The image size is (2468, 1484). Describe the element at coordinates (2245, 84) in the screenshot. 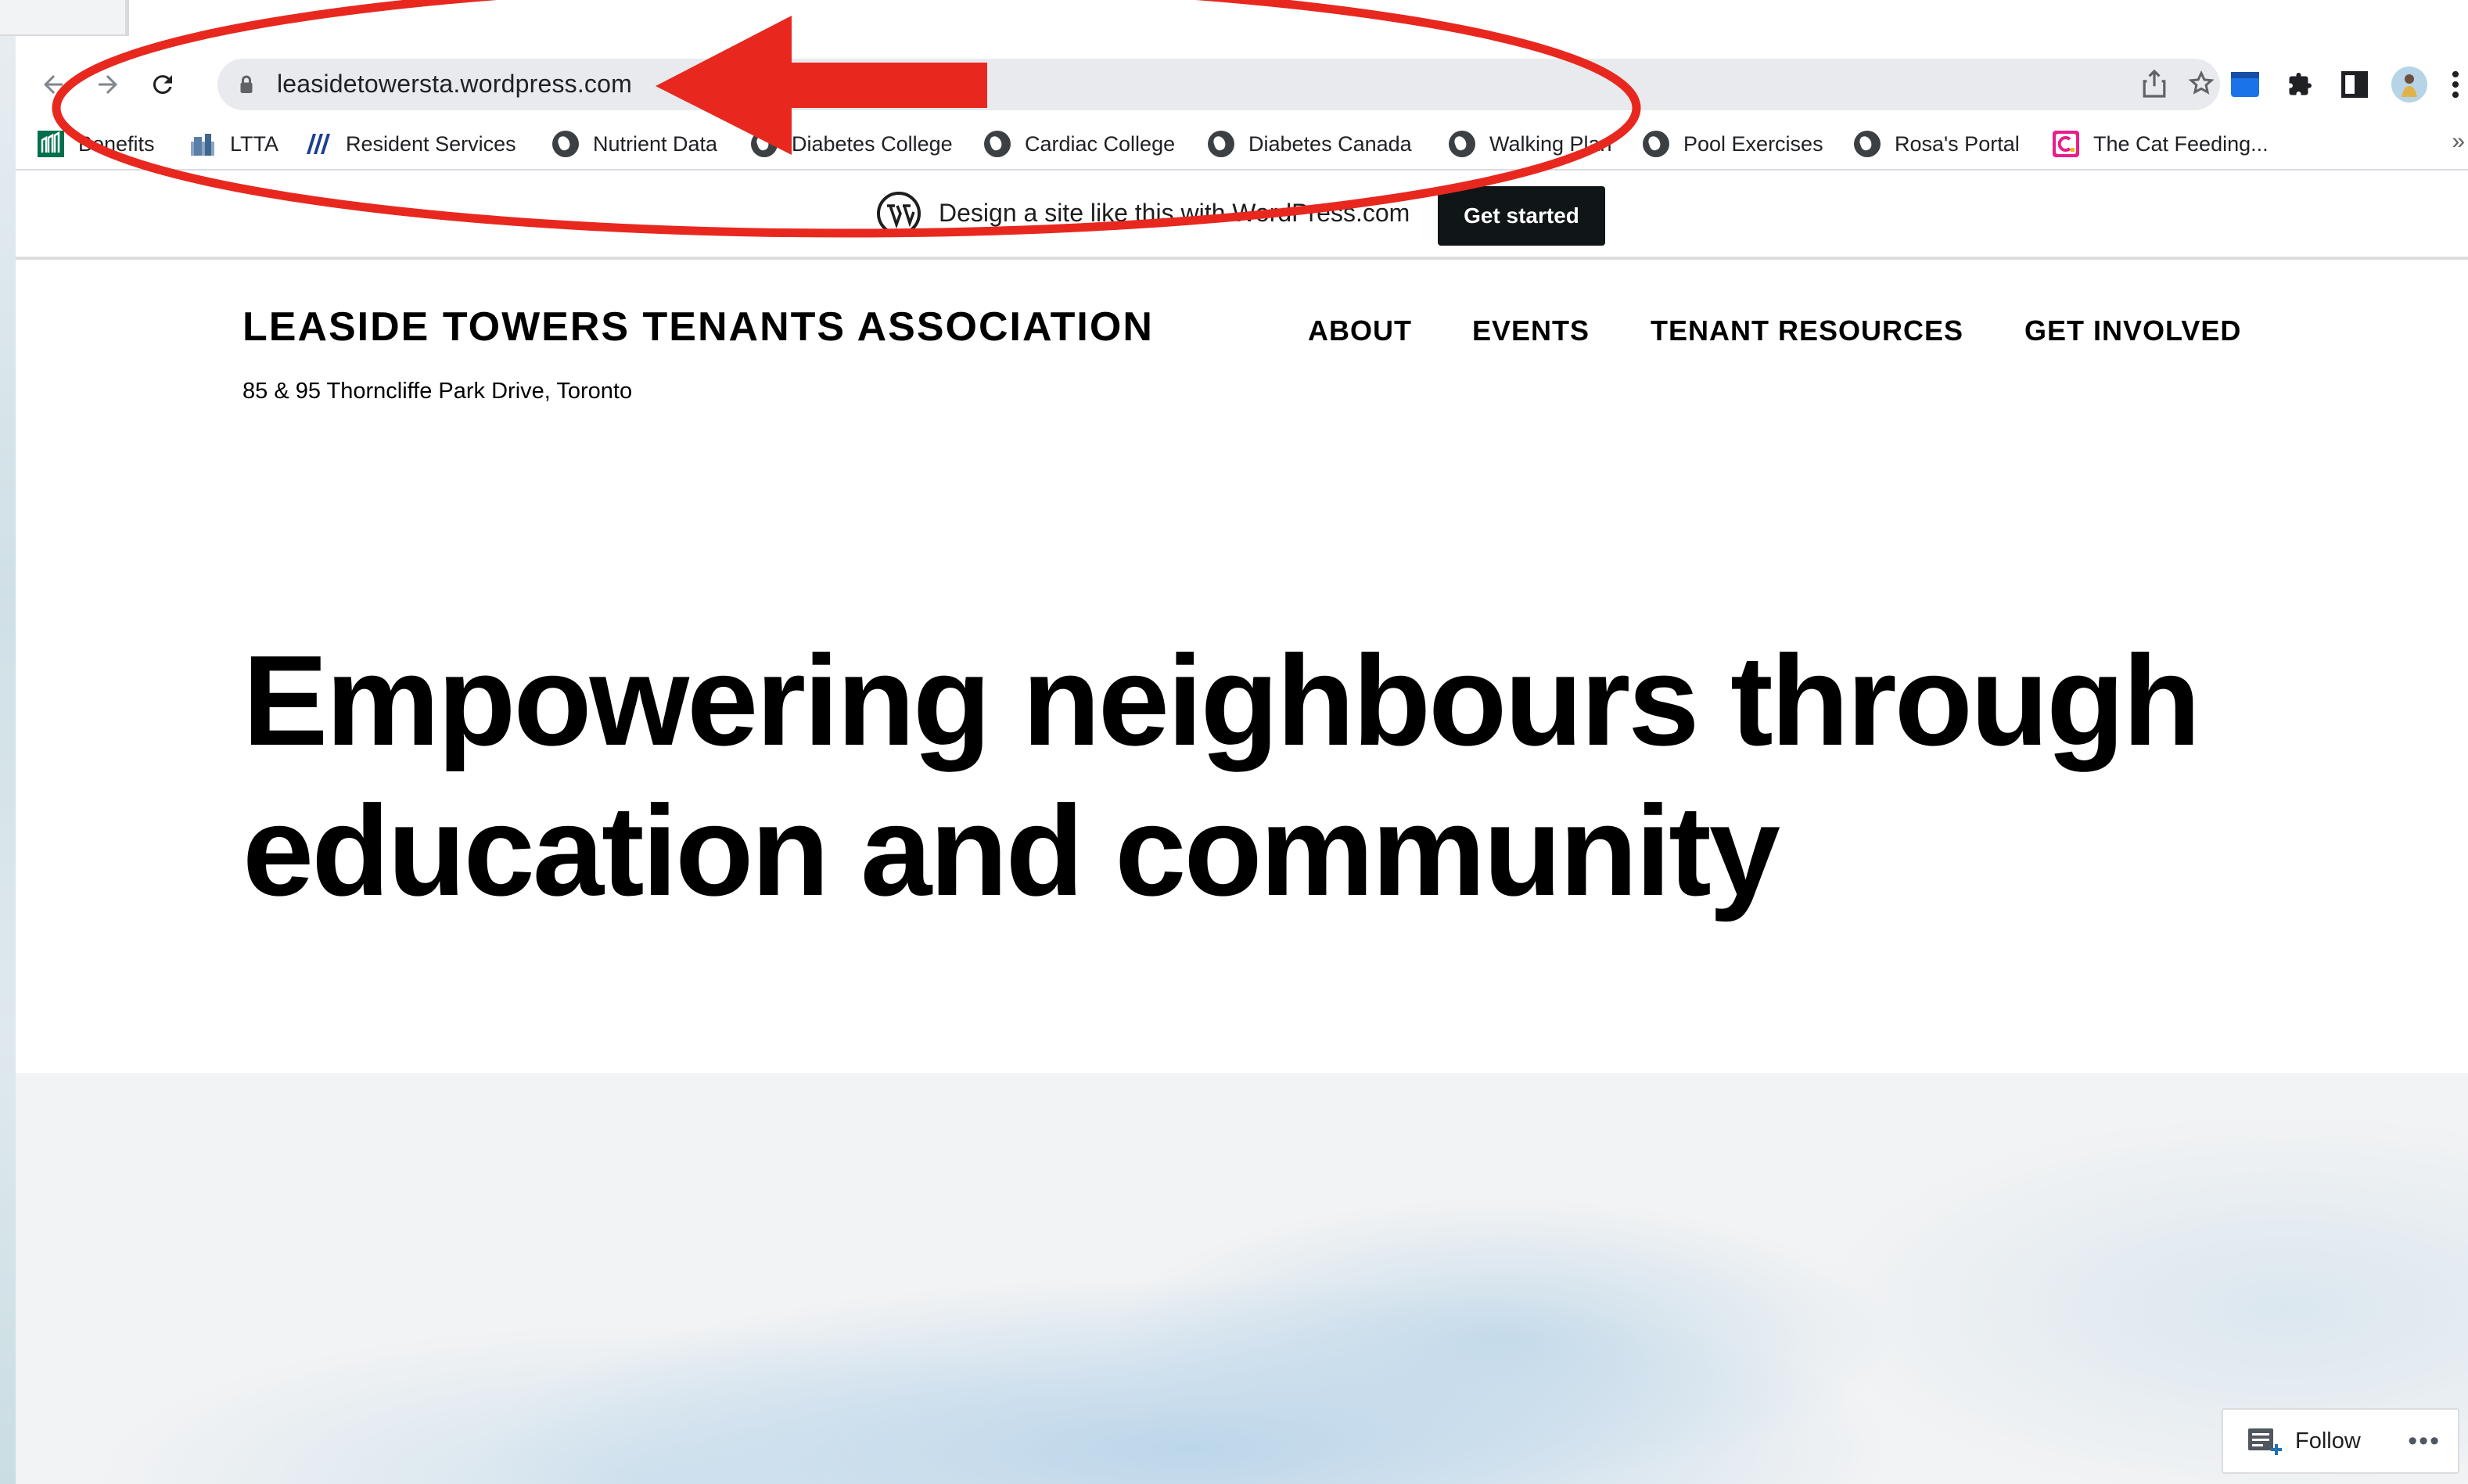

I see `extension-blue-icon` at that location.